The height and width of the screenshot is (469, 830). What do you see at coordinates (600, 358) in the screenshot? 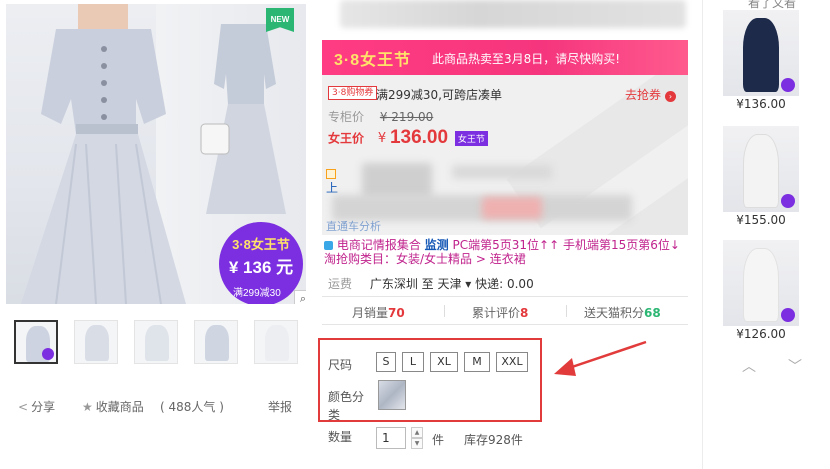
I see `annotation-arrow-icon` at bounding box center [600, 358].